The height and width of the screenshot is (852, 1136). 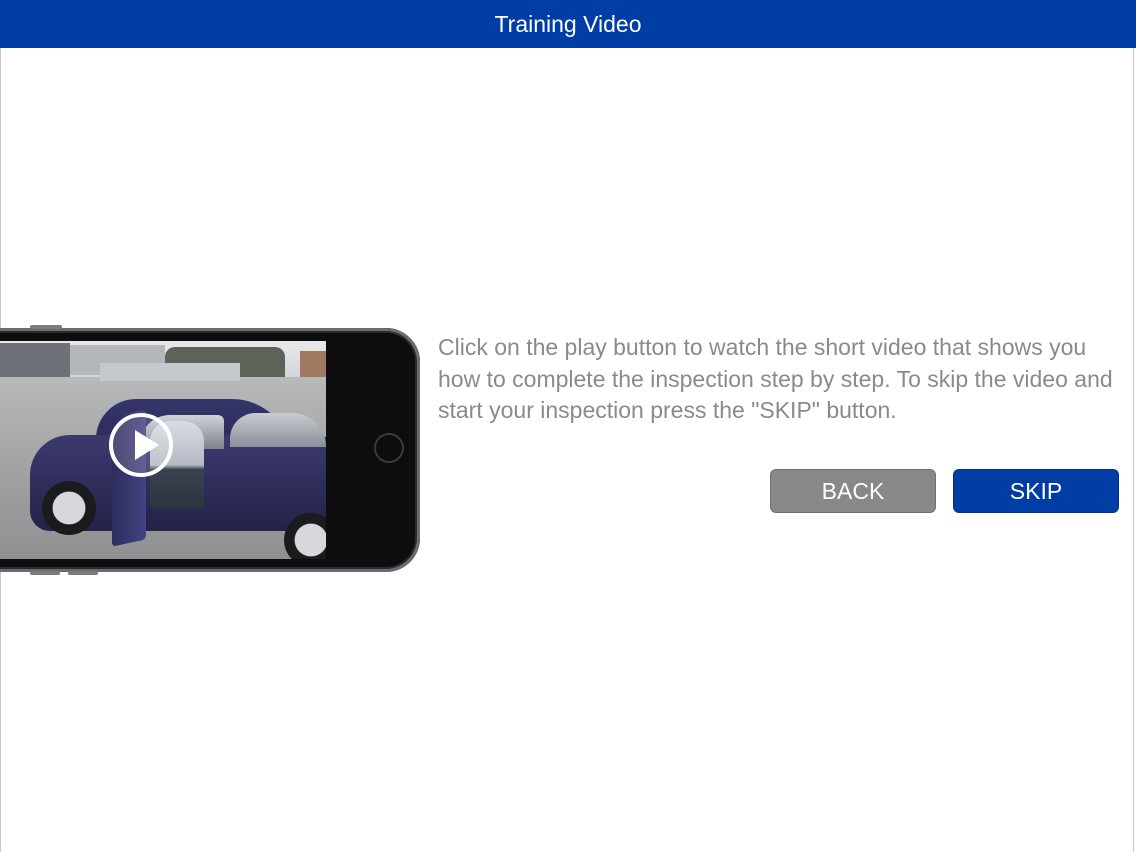 I want to click on phone-illustration, so click(x=210, y=450).